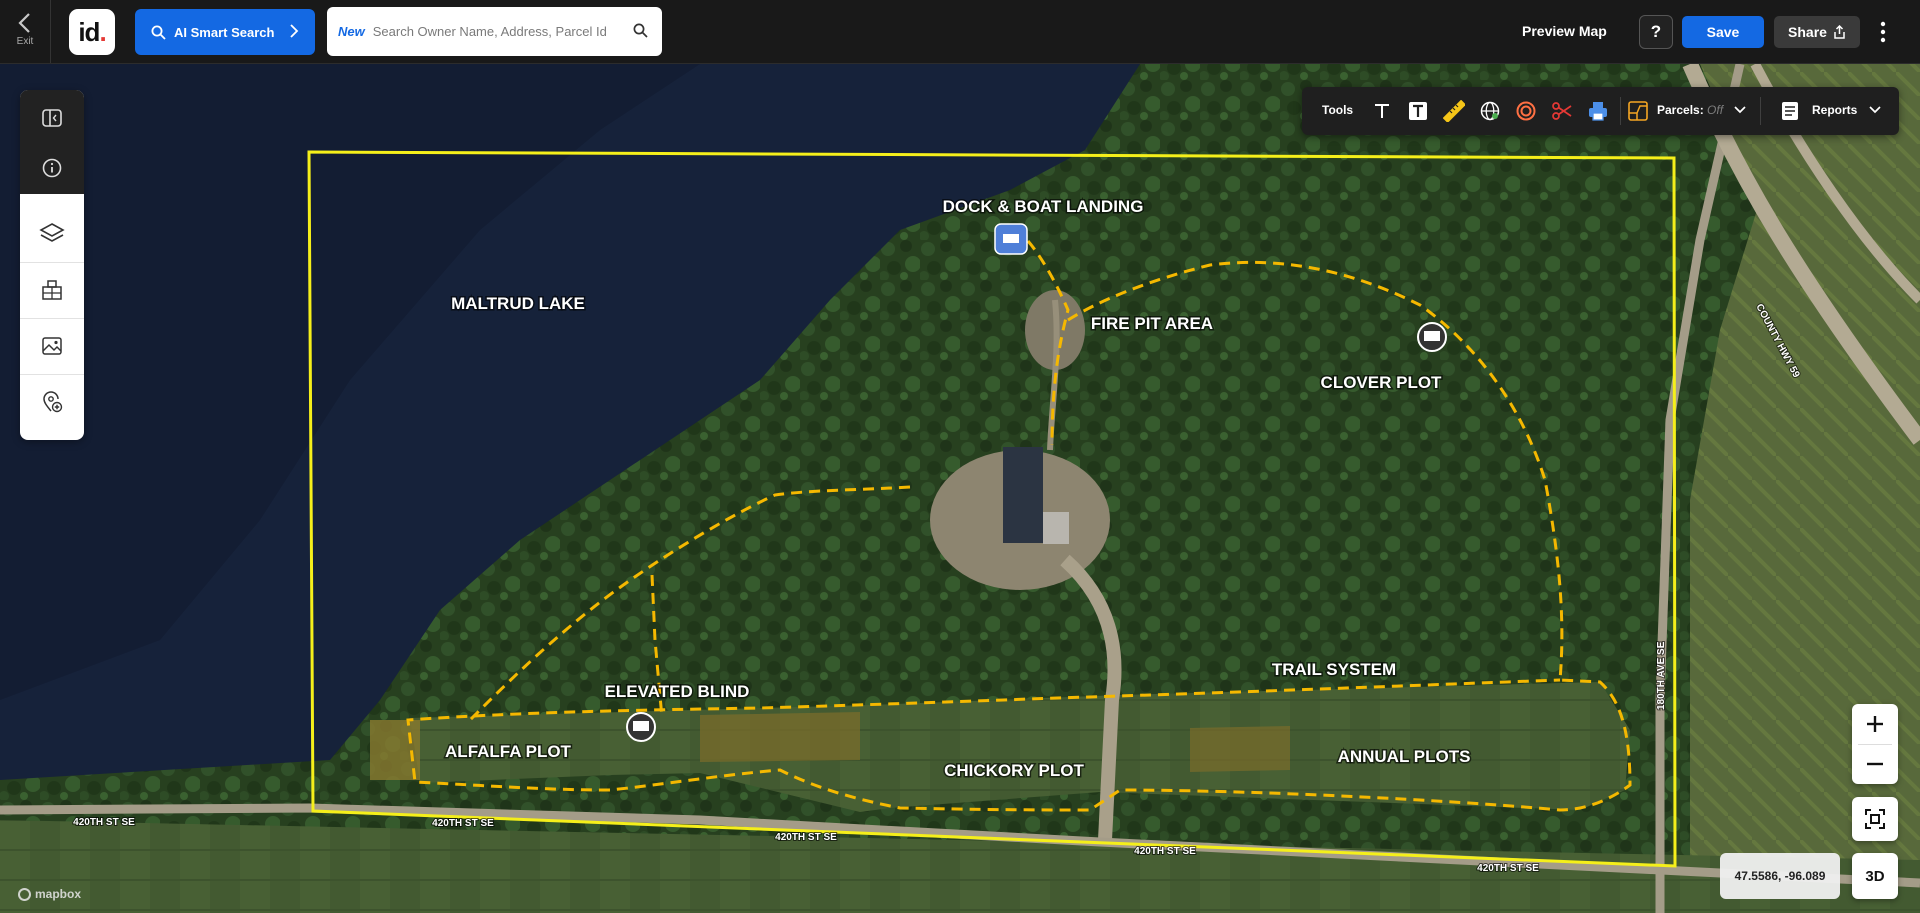  Describe the element at coordinates (641, 727) in the screenshot. I see `blind-marker-alfalfa` at that location.